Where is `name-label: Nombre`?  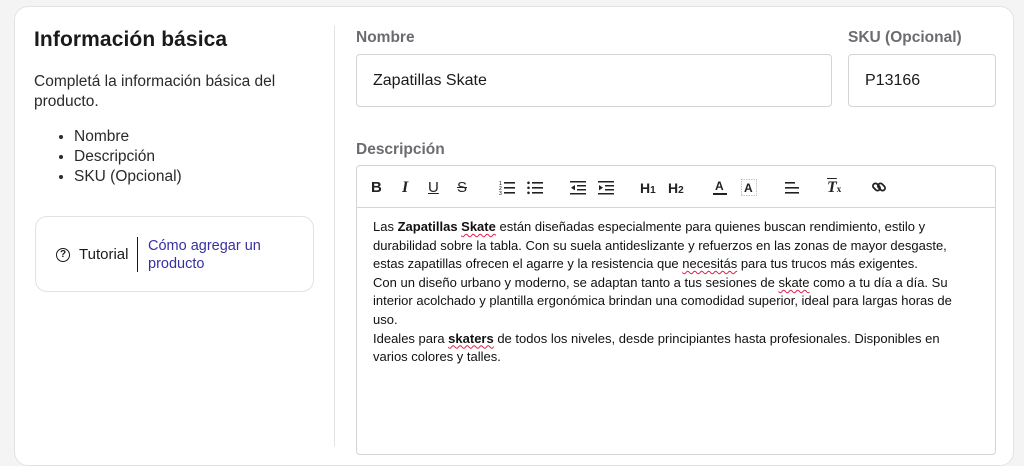 name-label: Nombre is located at coordinates (385, 37).